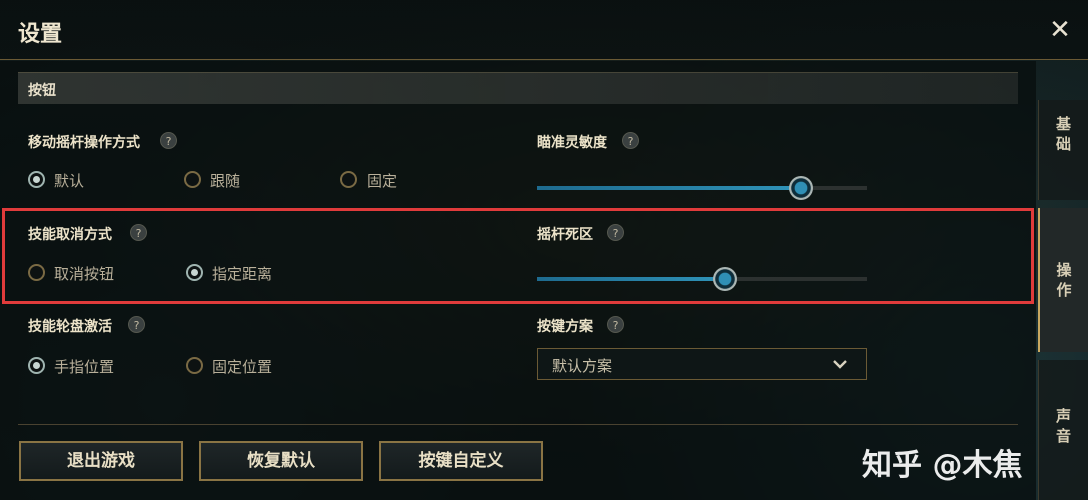  I want to click on radio-label: 指定距离, so click(242, 274).